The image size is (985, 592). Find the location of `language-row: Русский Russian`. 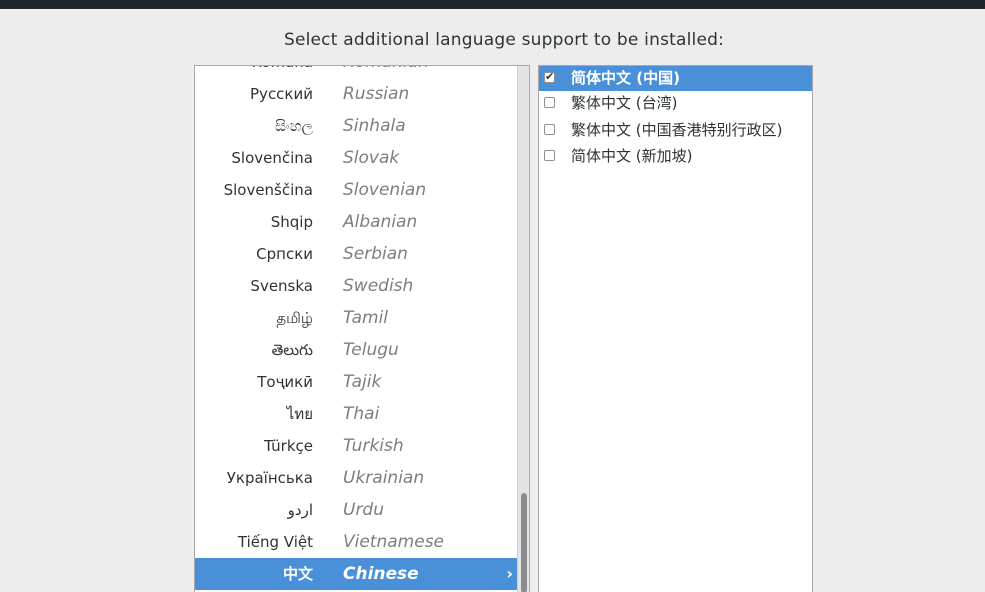

language-row: Русский Russian is located at coordinates (357, 94).